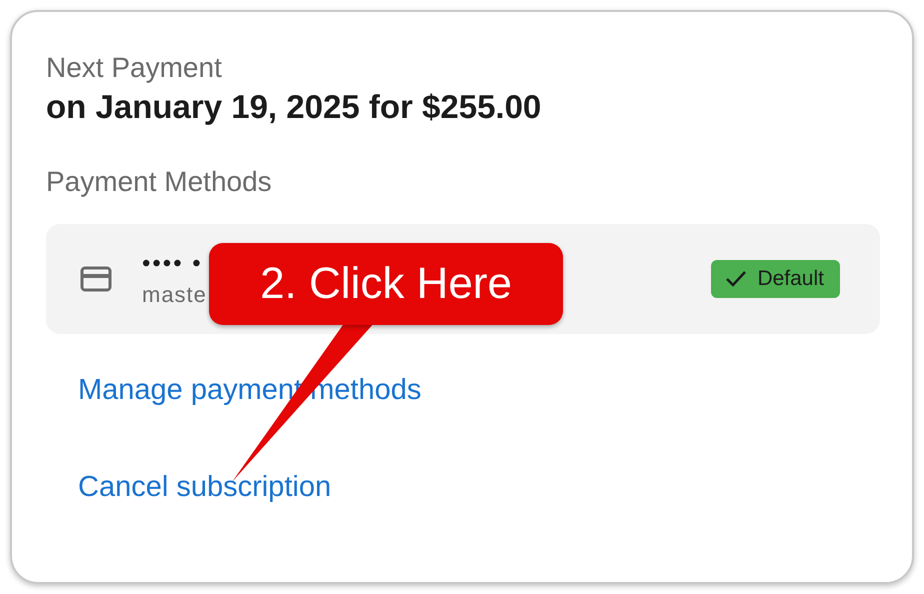 This screenshot has width=924, height=594. What do you see at coordinates (205, 487) in the screenshot?
I see `text-link: Cancel subscription` at bounding box center [205, 487].